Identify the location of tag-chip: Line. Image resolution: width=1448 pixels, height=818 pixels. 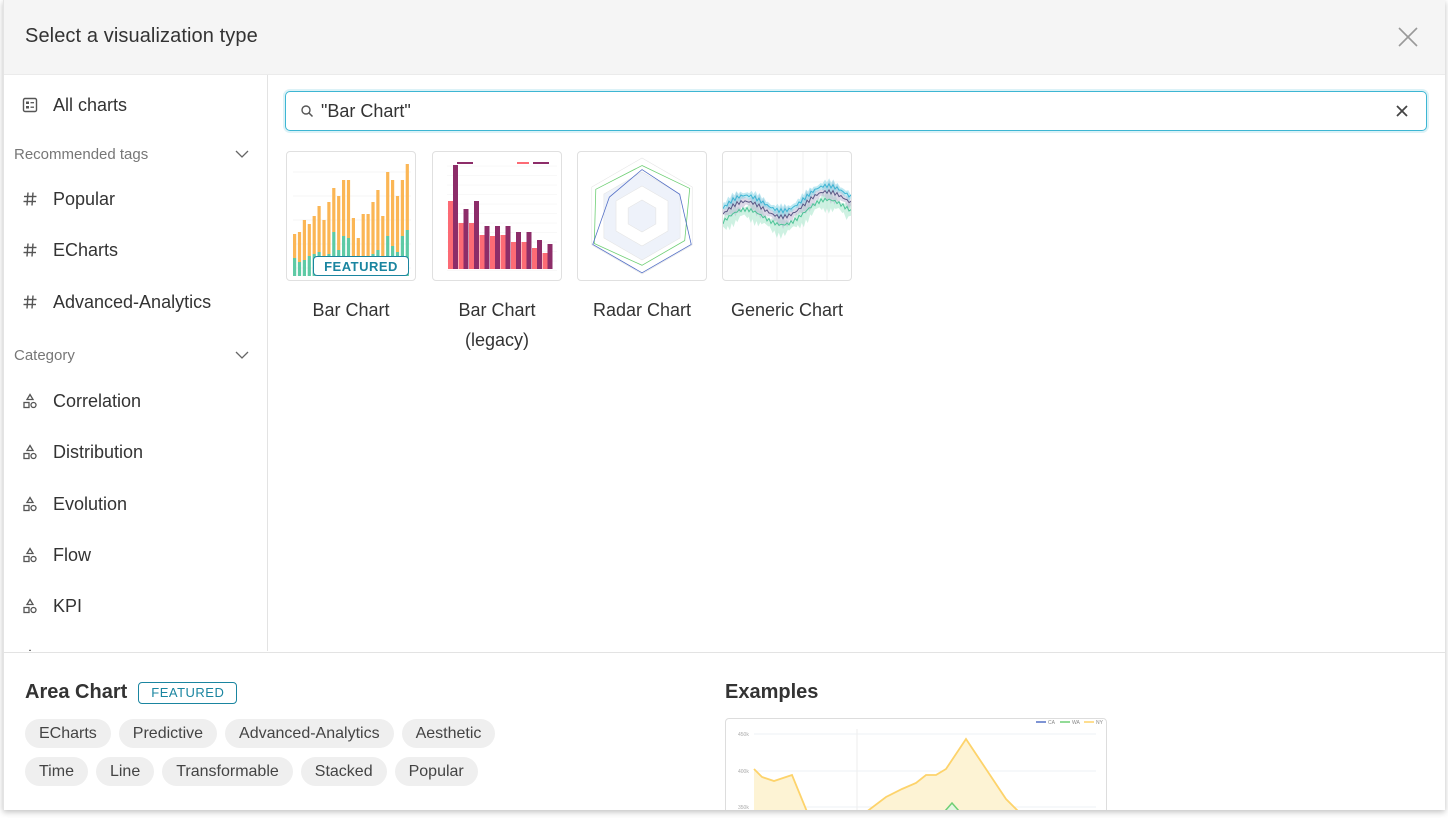
(125, 771).